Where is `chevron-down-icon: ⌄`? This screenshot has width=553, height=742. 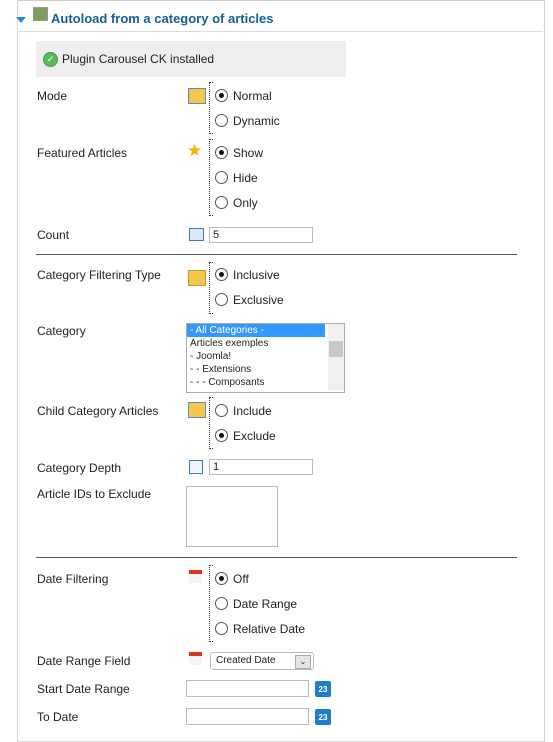 chevron-down-icon: ⌄ is located at coordinates (303, 662).